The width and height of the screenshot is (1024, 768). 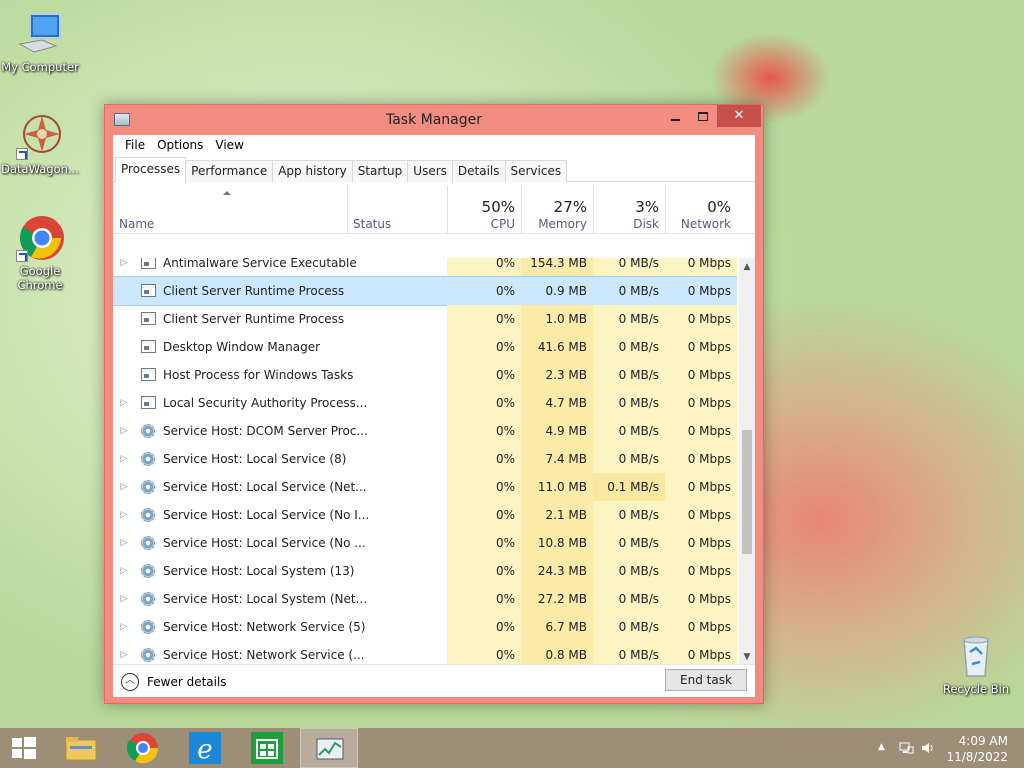 What do you see at coordinates (151, 170) in the screenshot?
I see `tab-processes: Processes` at bounding box center [151, 170].